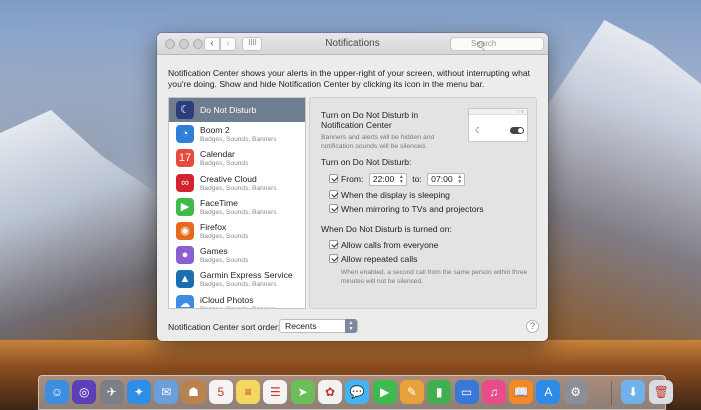  I want to click on mirroring-label: When mirroring to TVs and projectors, so click(412, 209).